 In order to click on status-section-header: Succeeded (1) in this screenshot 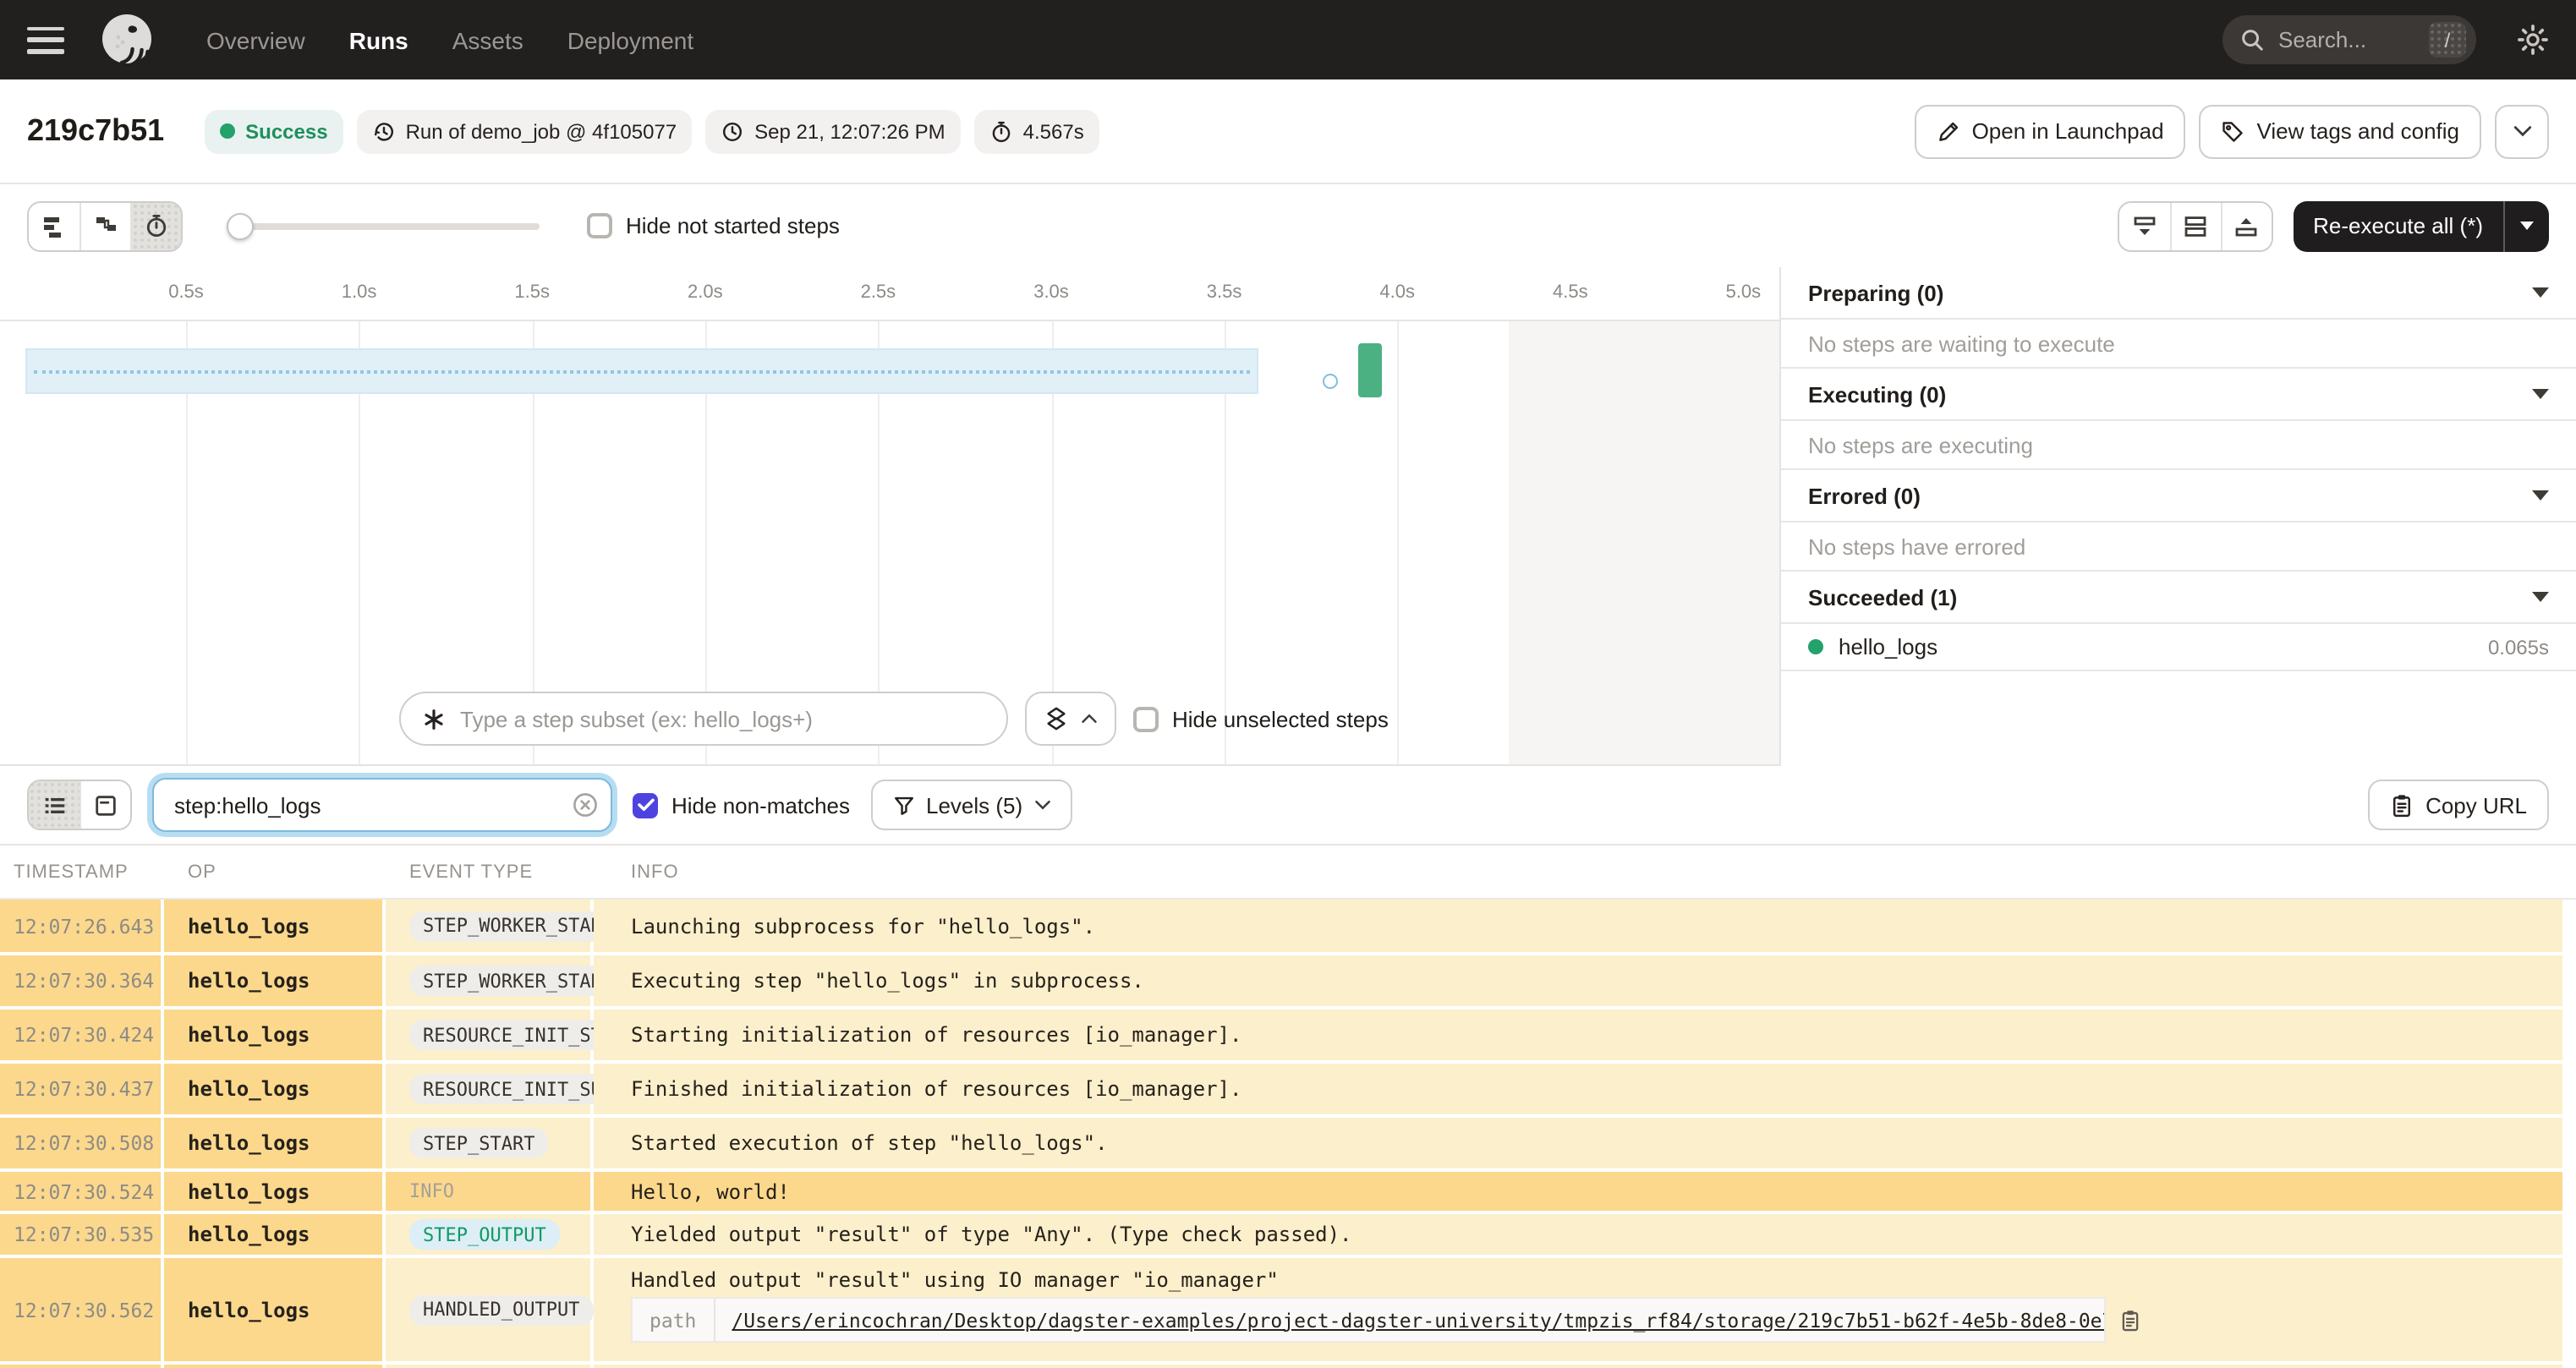, I will do `click(2178, 598)`.